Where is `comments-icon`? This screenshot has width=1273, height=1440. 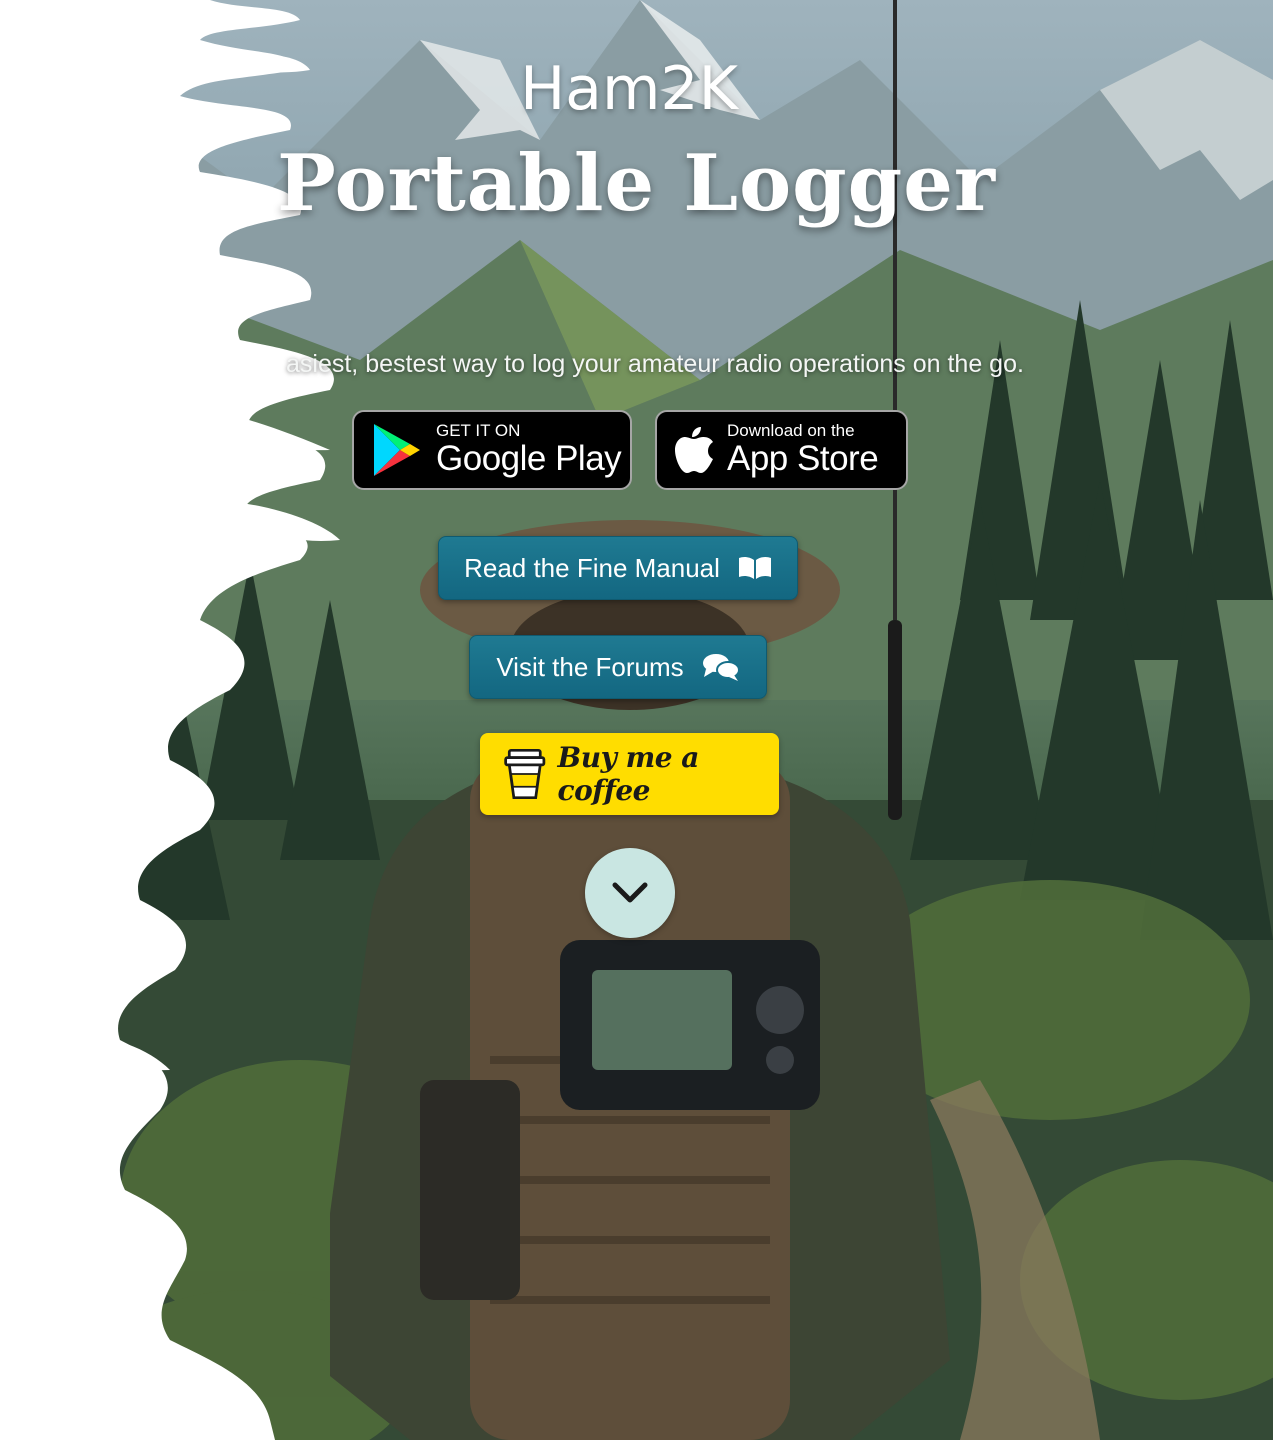
comments-icon is located at coordinates (721, 667).